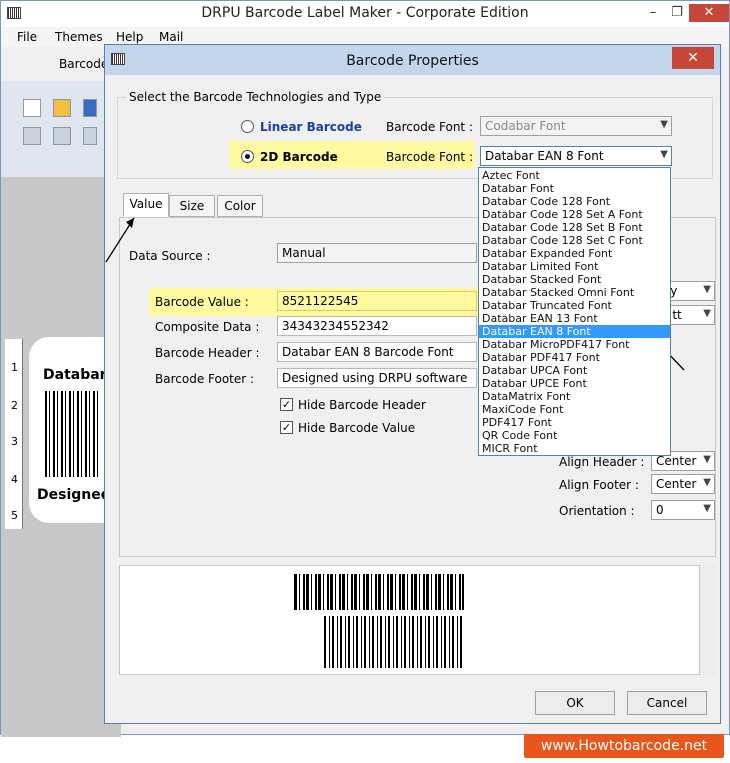 This screenshot has height=763, width=730. What do you see at coordinates (377, 301) in the screenshot?
I see `barcode-value-field: 8521122545` at bounding box center [377, 301].